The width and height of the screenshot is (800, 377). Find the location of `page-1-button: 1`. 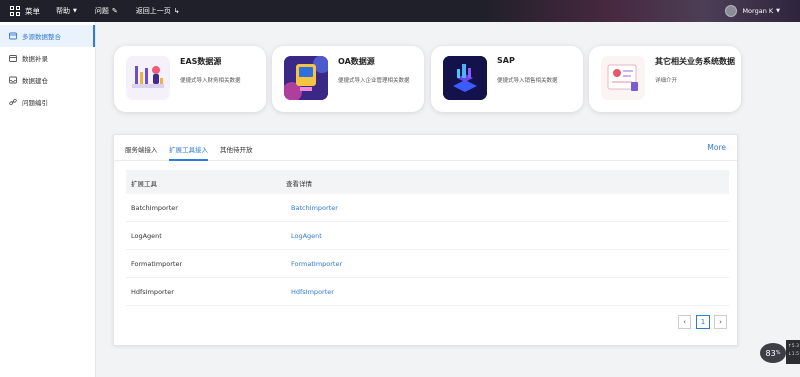

page-1-button: 1 is located at coordinates (703, 322).